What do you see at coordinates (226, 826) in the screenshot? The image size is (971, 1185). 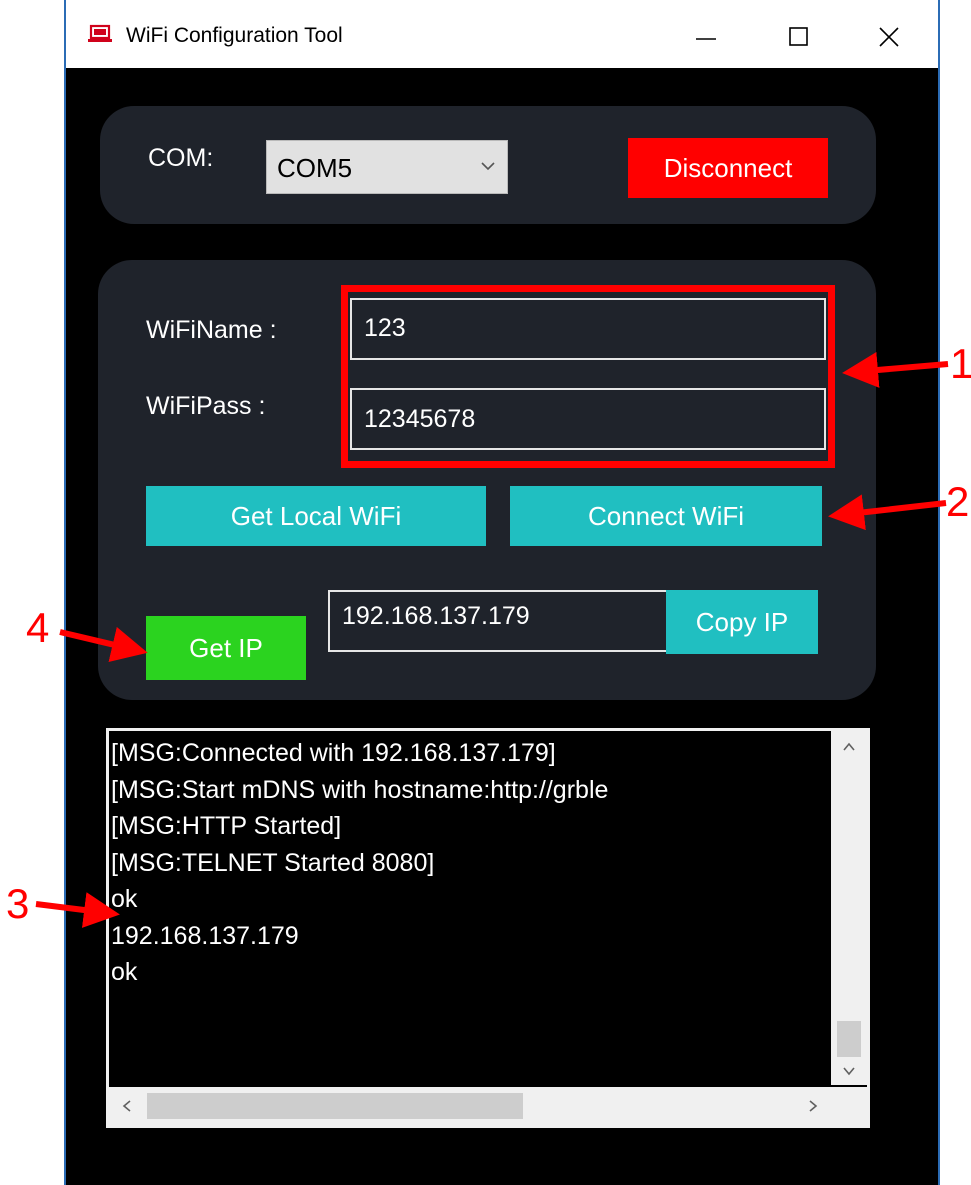 I see `log-line: [MSG:HTTP Started]` at bounding box center [226, 826].